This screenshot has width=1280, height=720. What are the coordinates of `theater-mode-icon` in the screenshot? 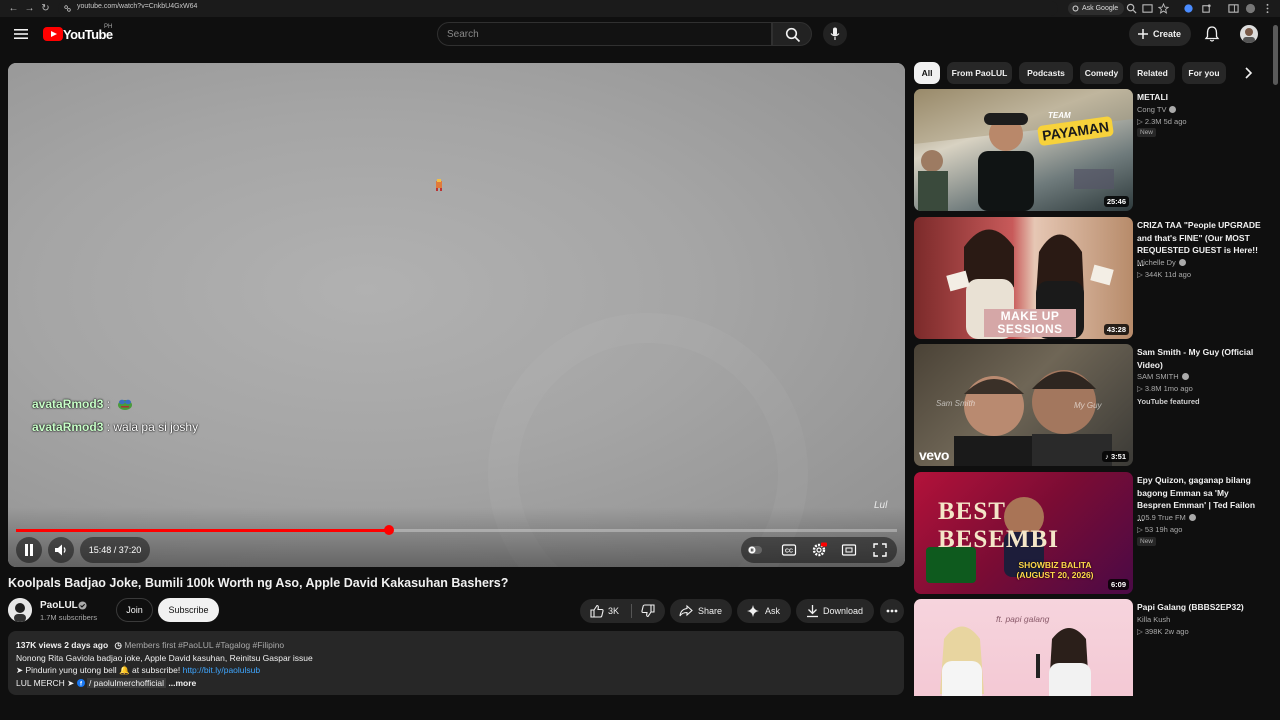 It's located at (849, 550).